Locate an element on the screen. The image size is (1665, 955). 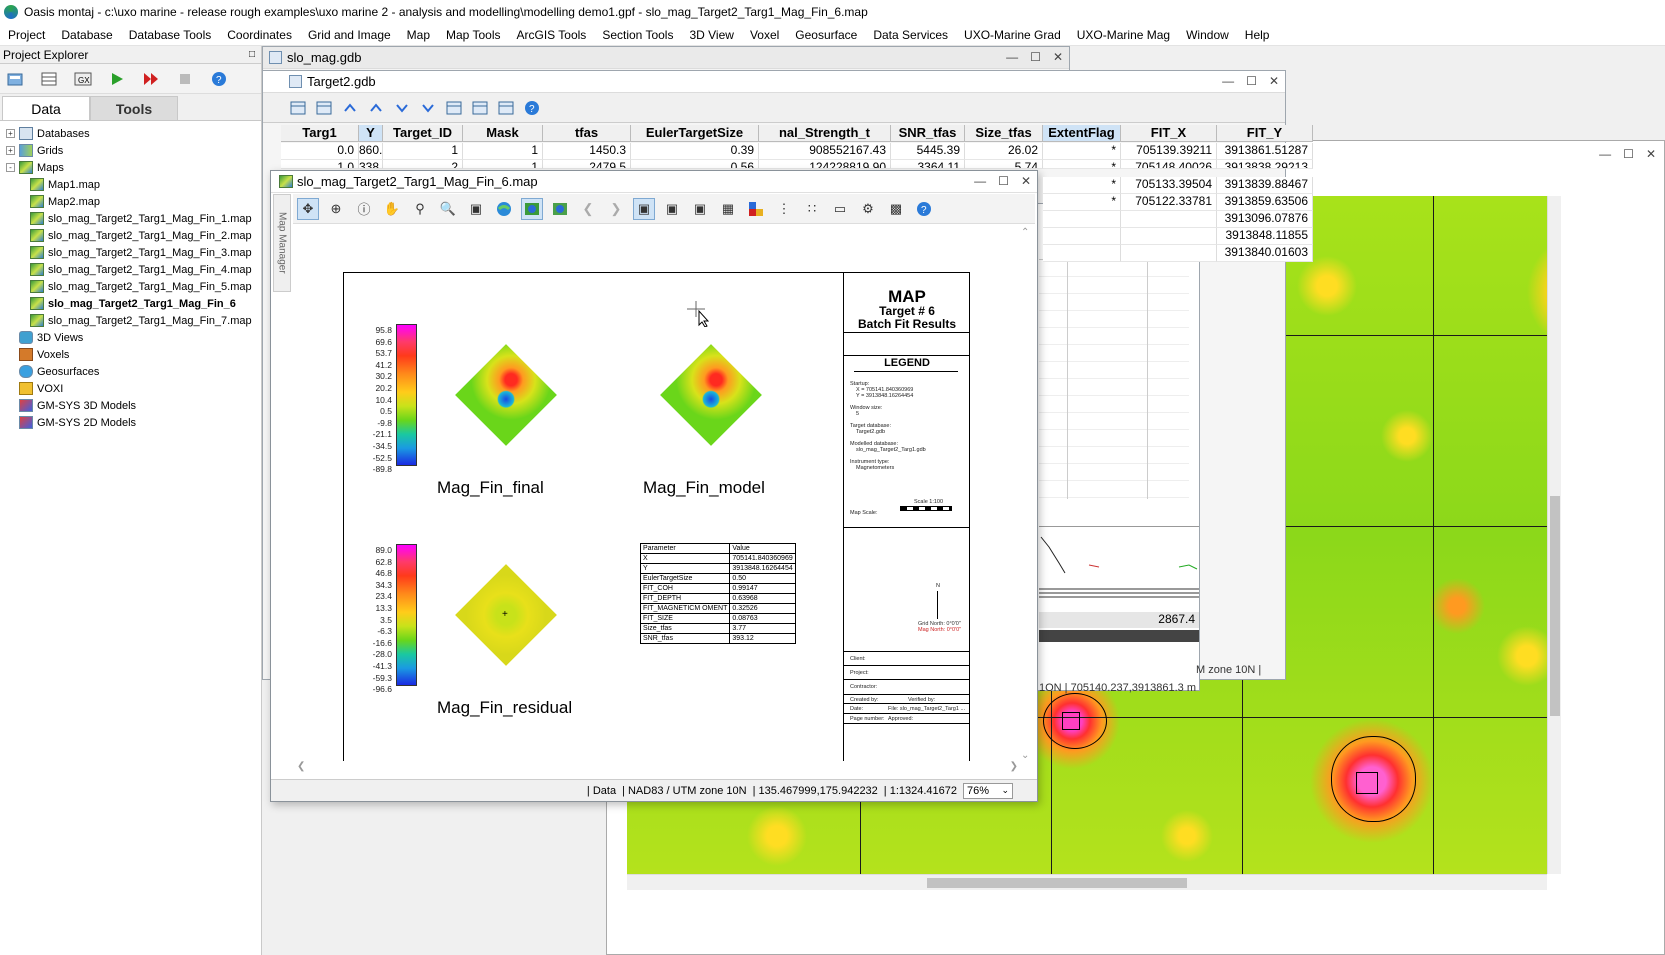
tree-item: + Grids is located at coordinates (130, 150).